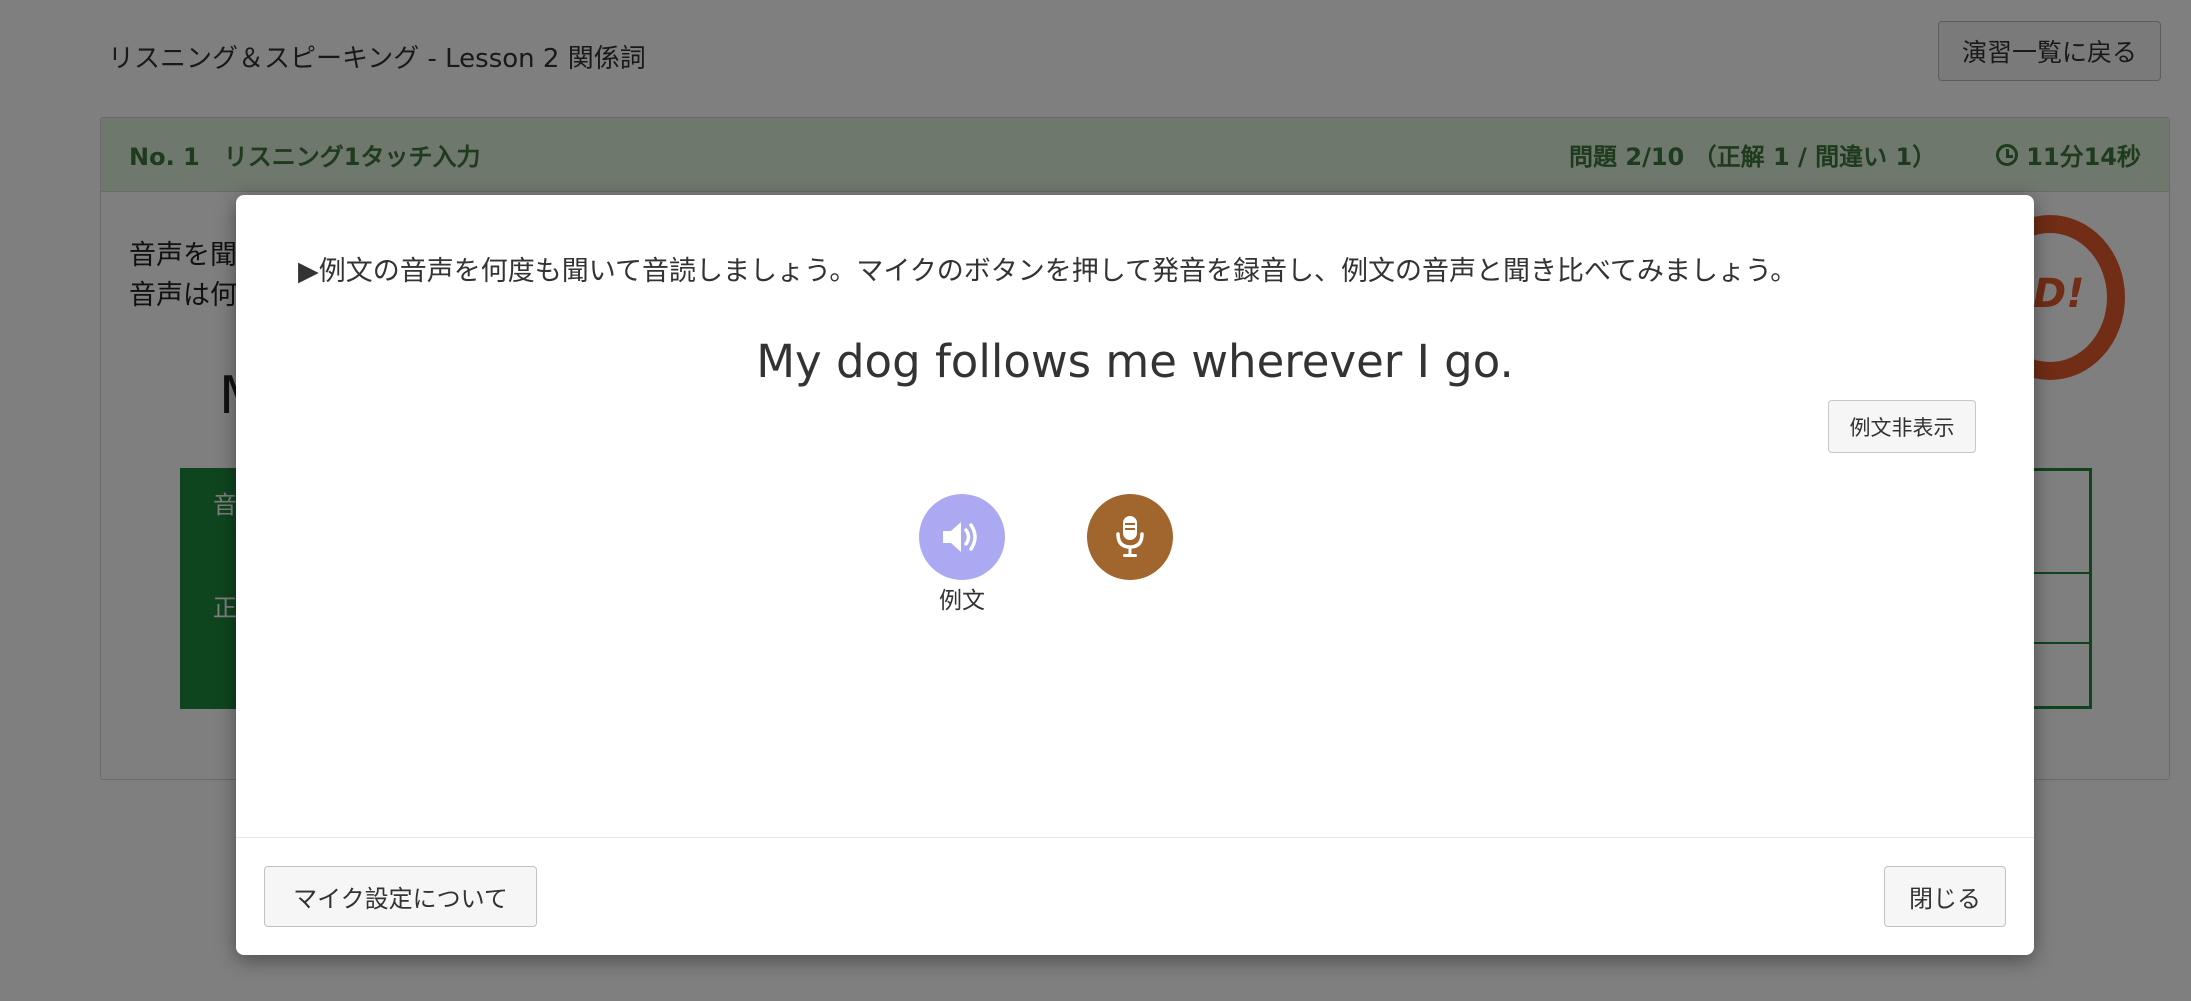 This screenshot has width=2191, height=1001. What do you see at coordinates (1945, 896) in the screenshot?
I see `close-button: 閉じる` at bounding box center [1945, 896].